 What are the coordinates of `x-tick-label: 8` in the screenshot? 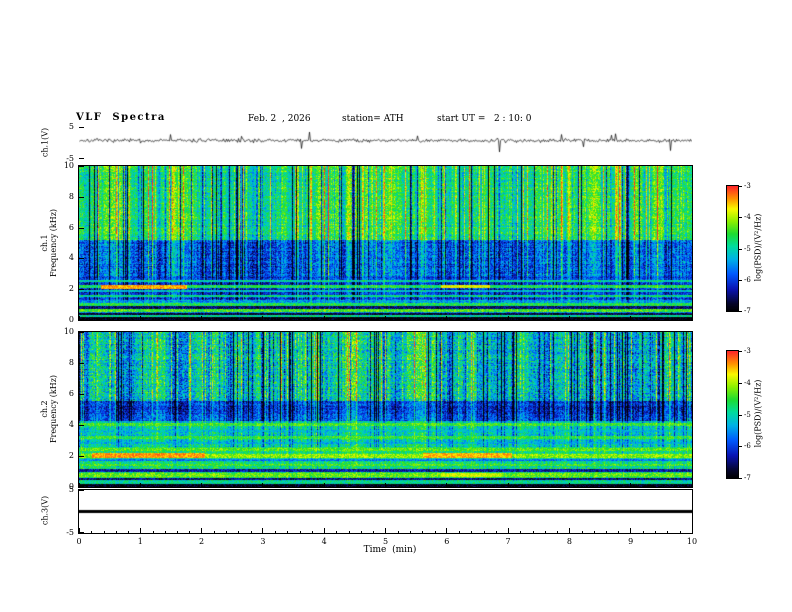 It's located at (569, 541).